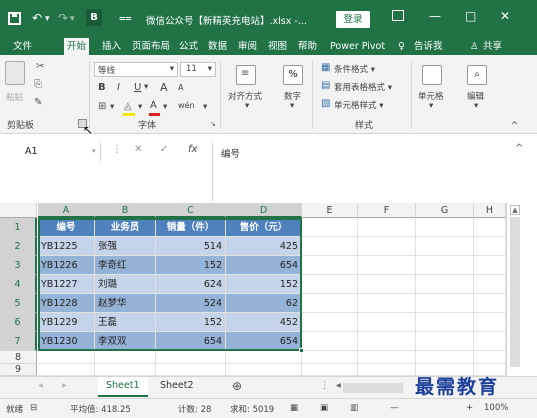 Image resolution: width=537 pixels, height=418 pixels. What do you see at coordinates (264, 284) in the screenshot?
I see `table-cell: 152` at bounding box center [264, 284].